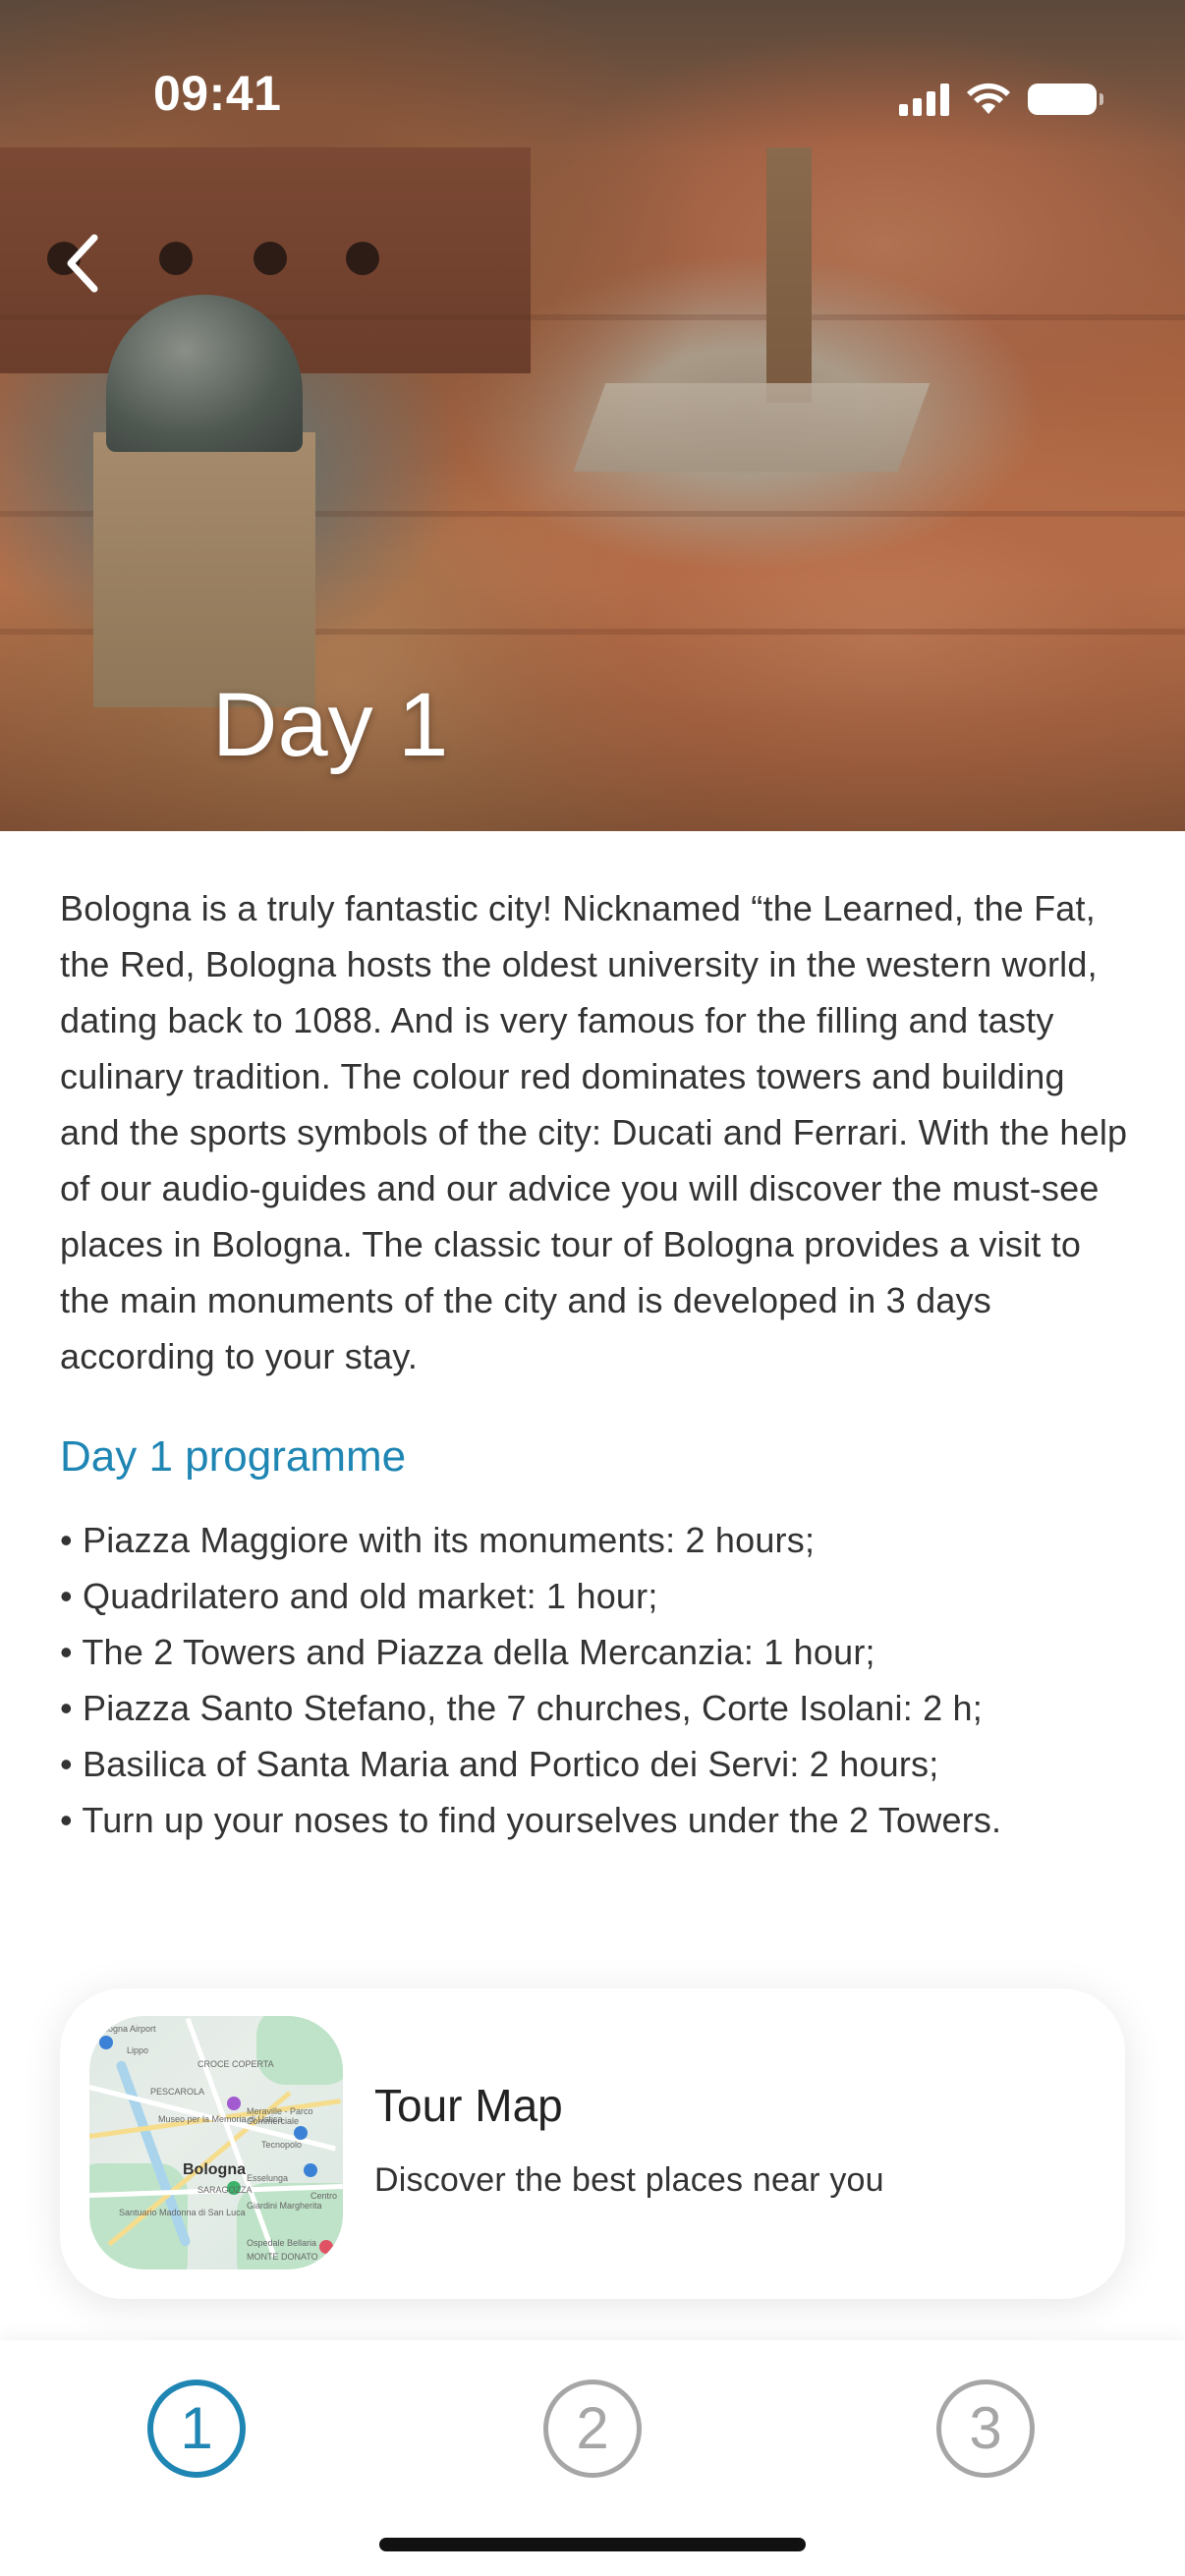  I want to click on map-label: Centro, so click(324, 2196).